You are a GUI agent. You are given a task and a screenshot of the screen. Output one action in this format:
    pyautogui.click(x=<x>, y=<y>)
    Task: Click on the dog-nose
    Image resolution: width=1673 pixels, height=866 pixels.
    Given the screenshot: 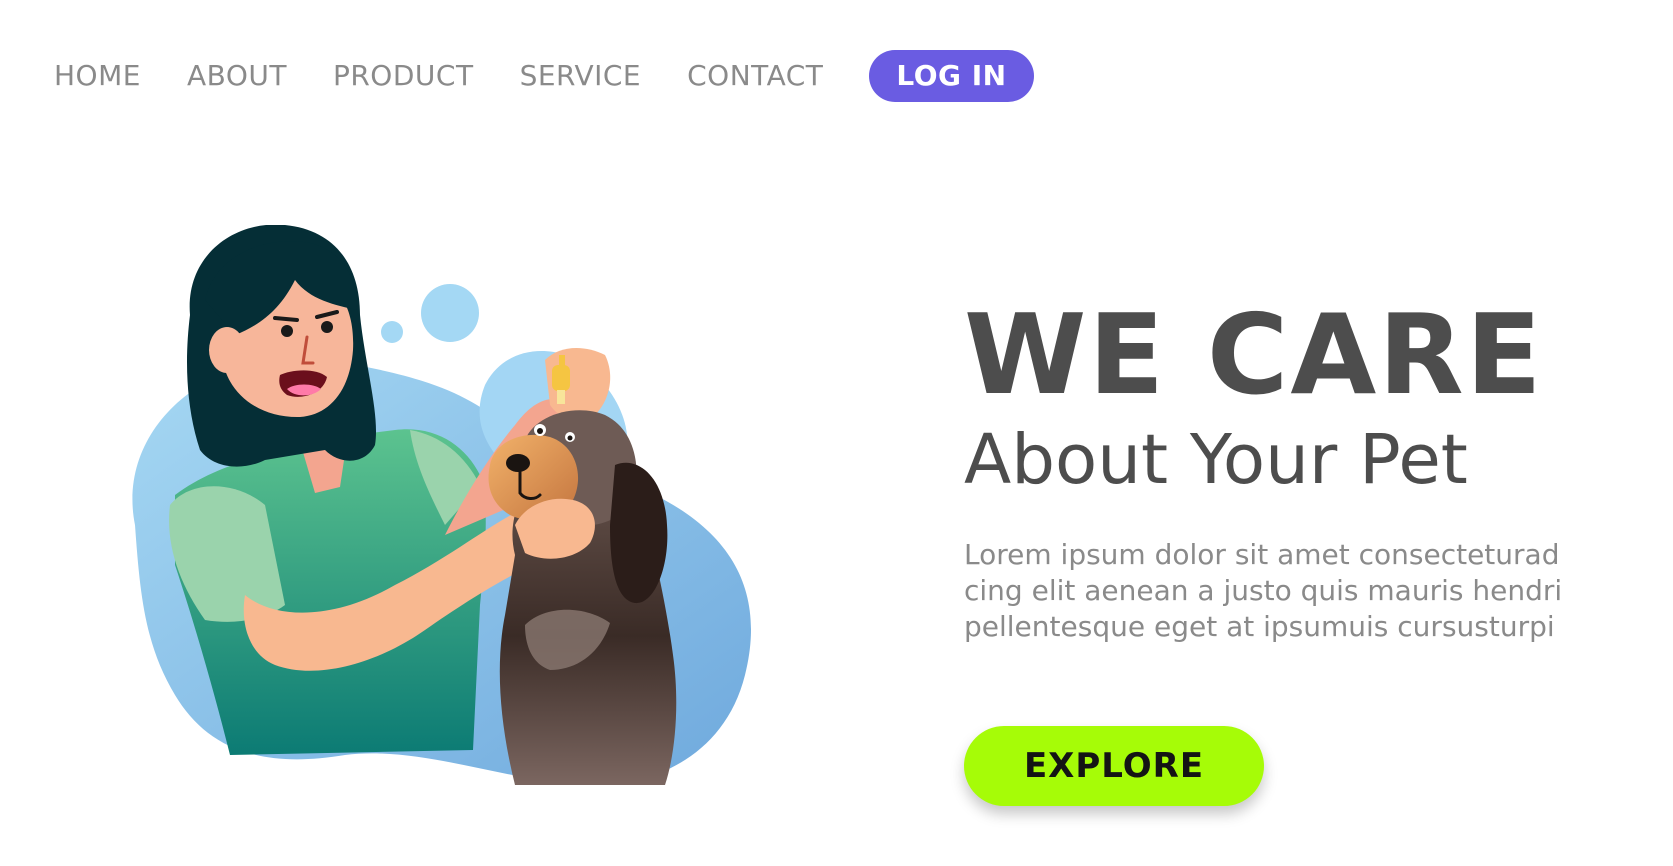 What is the action you would take?
    pyautogui.click(x=518, y=463)
    